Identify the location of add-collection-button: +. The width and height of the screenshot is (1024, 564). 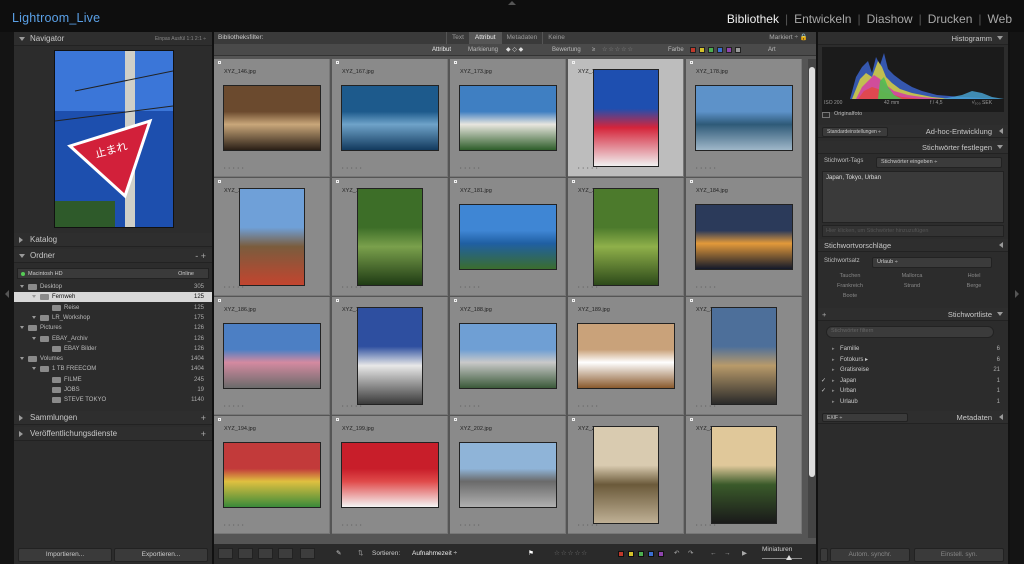
(203, 418).